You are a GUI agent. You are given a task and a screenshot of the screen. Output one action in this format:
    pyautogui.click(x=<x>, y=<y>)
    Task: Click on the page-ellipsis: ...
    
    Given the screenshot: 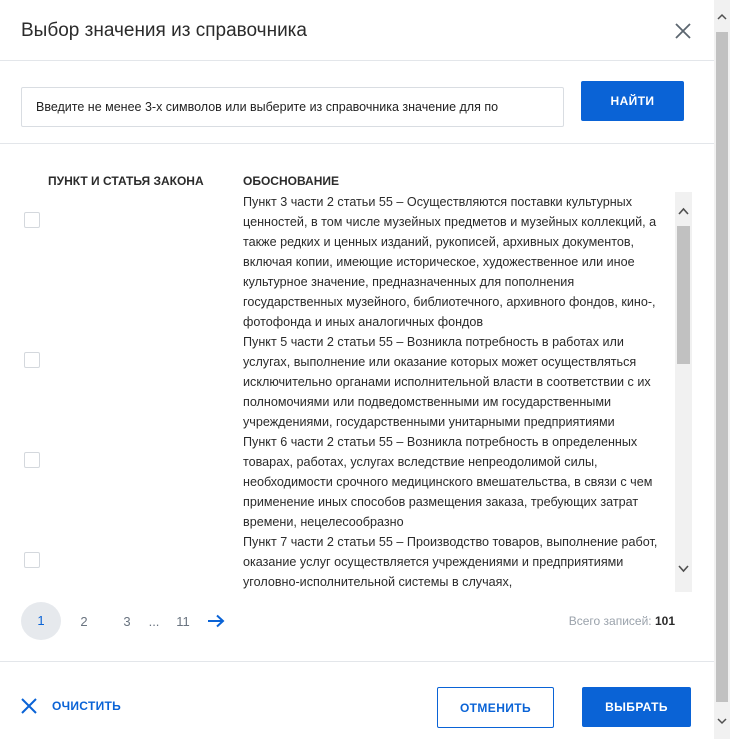 What is the action you would take?
    pyautogui.click(x=154, y=621)
    